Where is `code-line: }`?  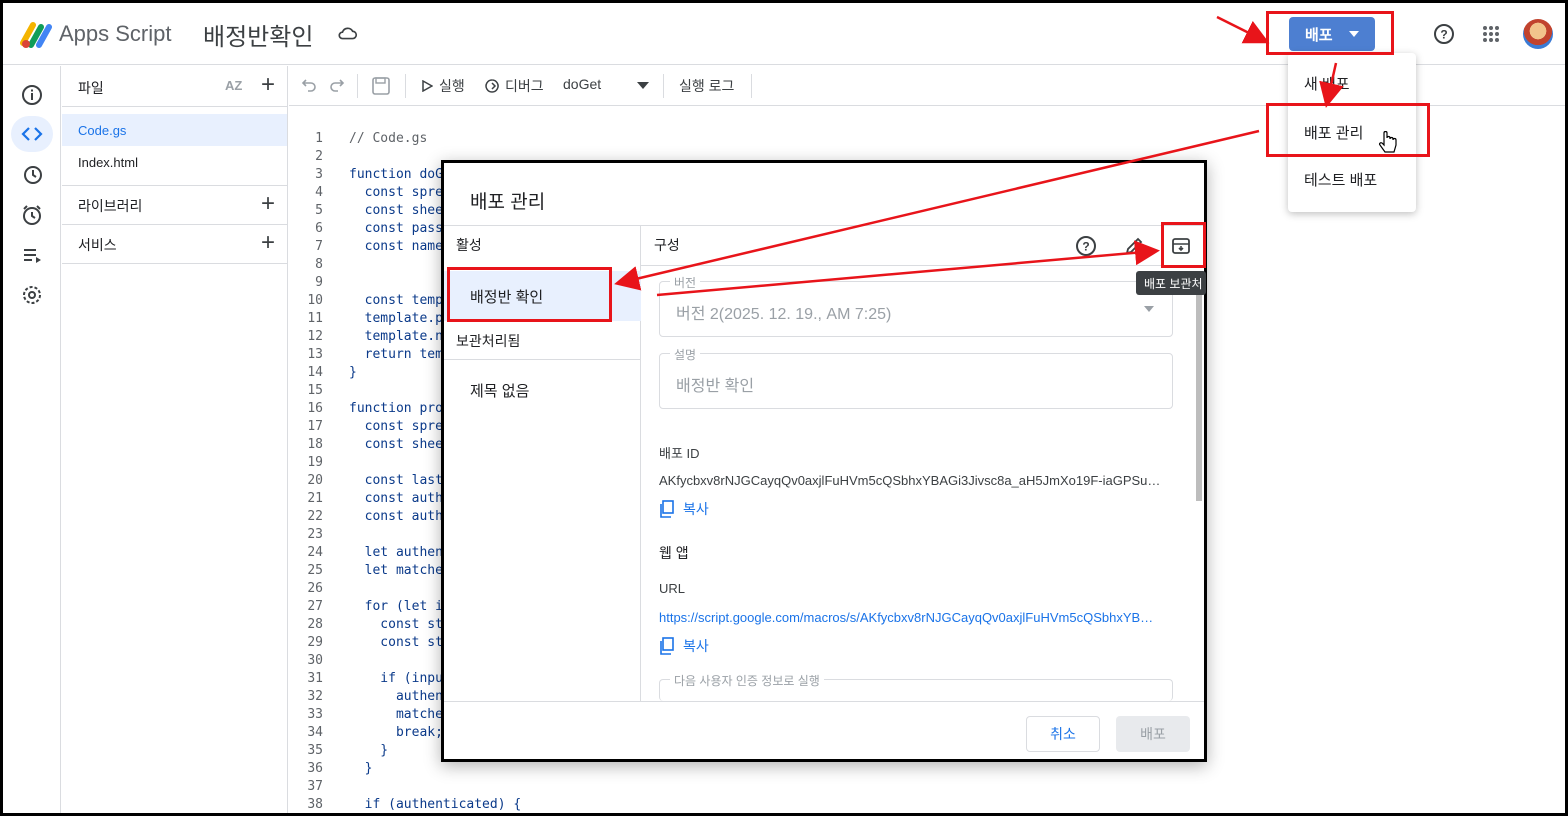 code-line: } is located at coordinates (369, 750).